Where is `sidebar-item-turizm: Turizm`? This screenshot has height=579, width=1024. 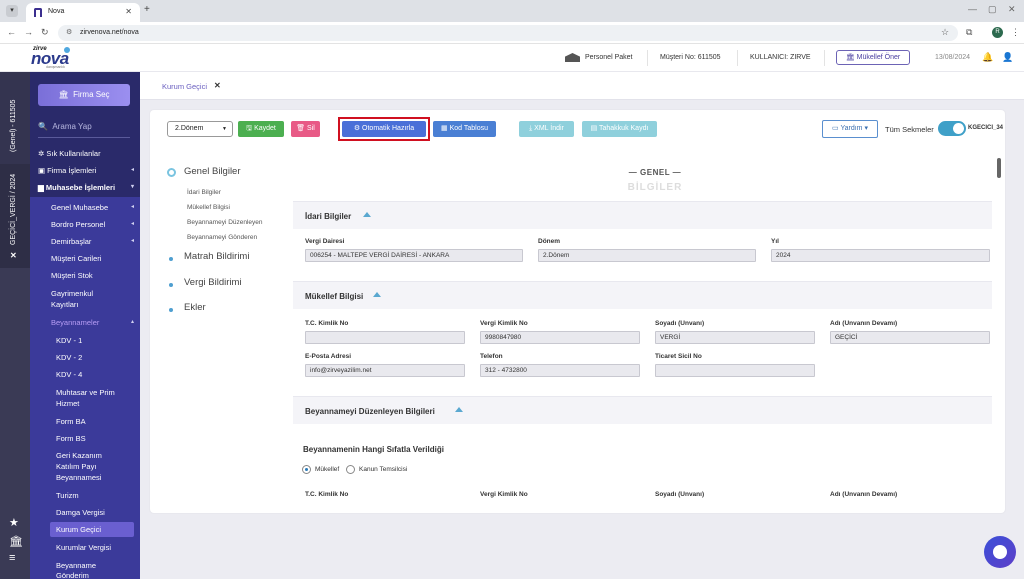 sidebar-item-turizm: Turizm is located at coordinates (85, 495).